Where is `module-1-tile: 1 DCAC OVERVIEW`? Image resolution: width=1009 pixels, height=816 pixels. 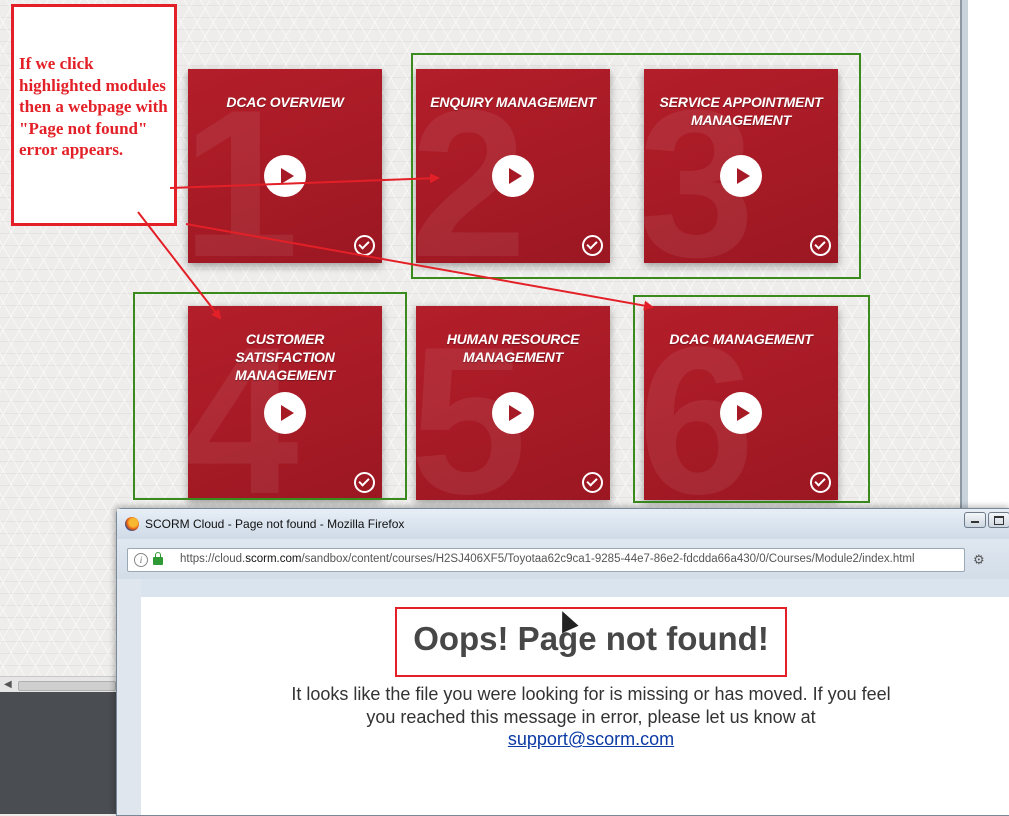 module-1-tile: 1 DCAC OVERVIEW is located at coordinates (285, 166).